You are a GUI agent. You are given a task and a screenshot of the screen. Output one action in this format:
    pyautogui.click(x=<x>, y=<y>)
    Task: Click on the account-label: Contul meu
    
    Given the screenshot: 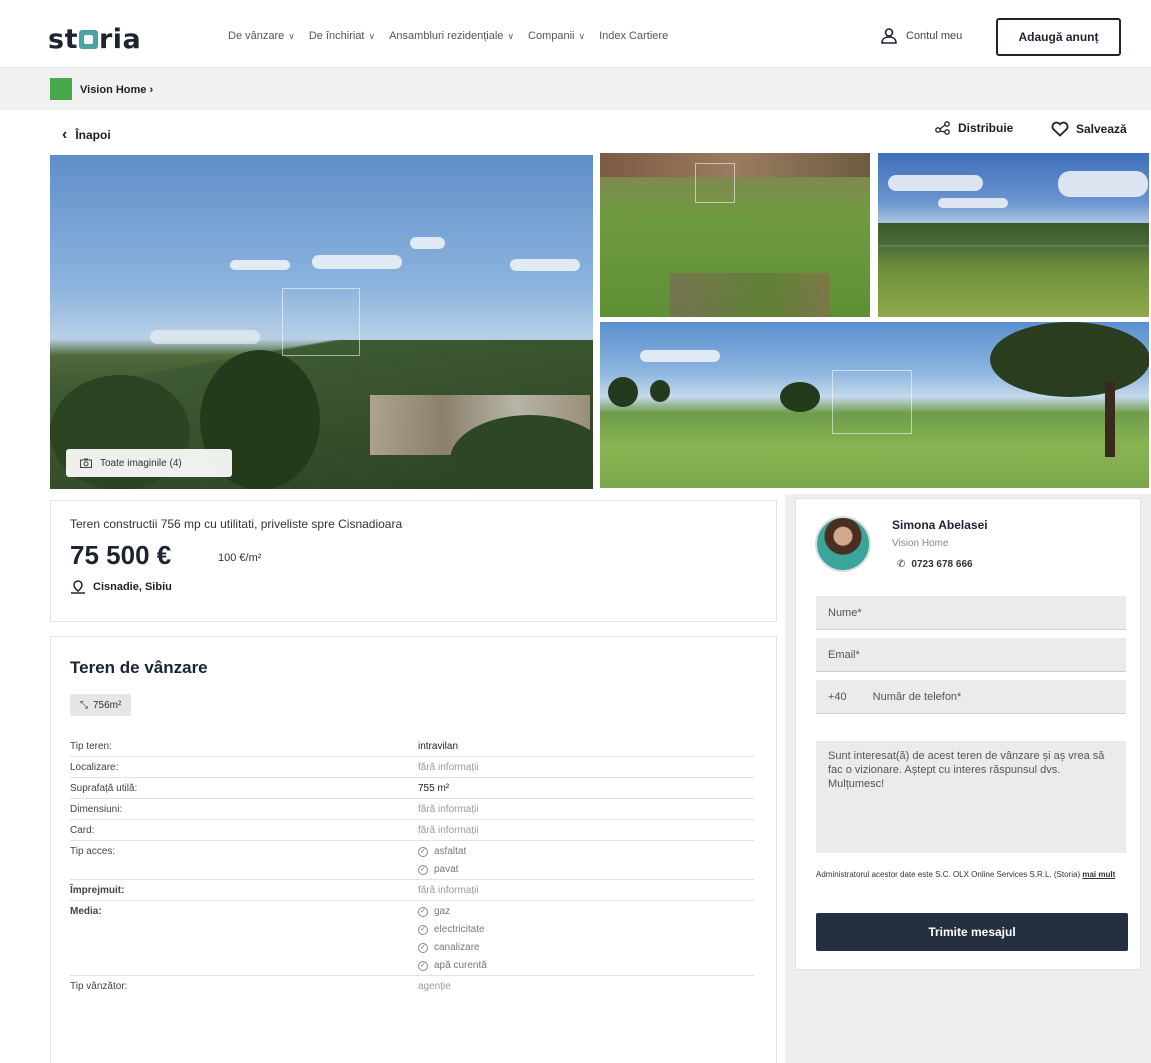 What is the action you would take?
    pyautogui.click(x=934, y=36)
    